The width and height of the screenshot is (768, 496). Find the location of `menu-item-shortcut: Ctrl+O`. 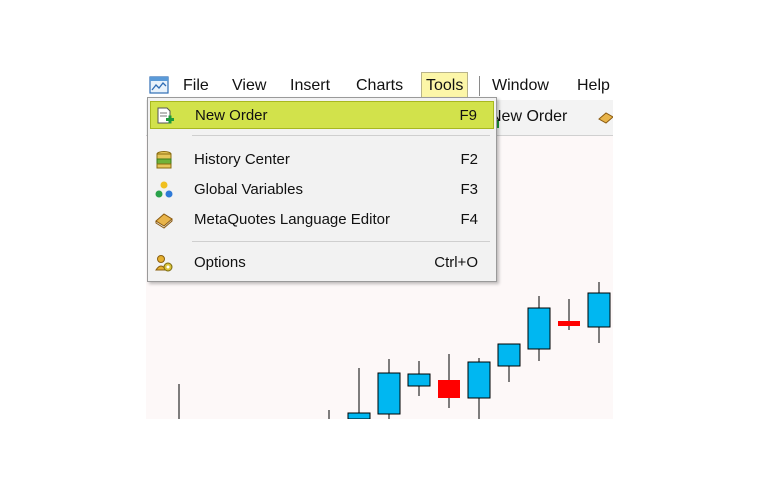

menu-item-shortcut: Ctrl+O is located at coordinates (456, 262).